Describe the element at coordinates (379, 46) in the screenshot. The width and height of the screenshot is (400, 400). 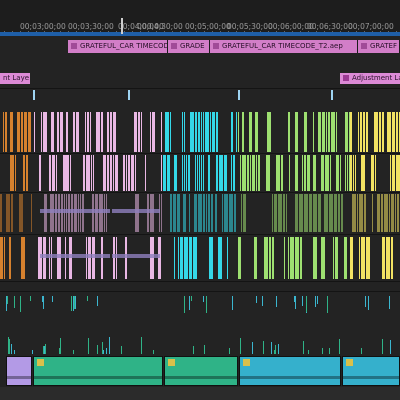
I see `marker-clip: GRATEF` at that location.